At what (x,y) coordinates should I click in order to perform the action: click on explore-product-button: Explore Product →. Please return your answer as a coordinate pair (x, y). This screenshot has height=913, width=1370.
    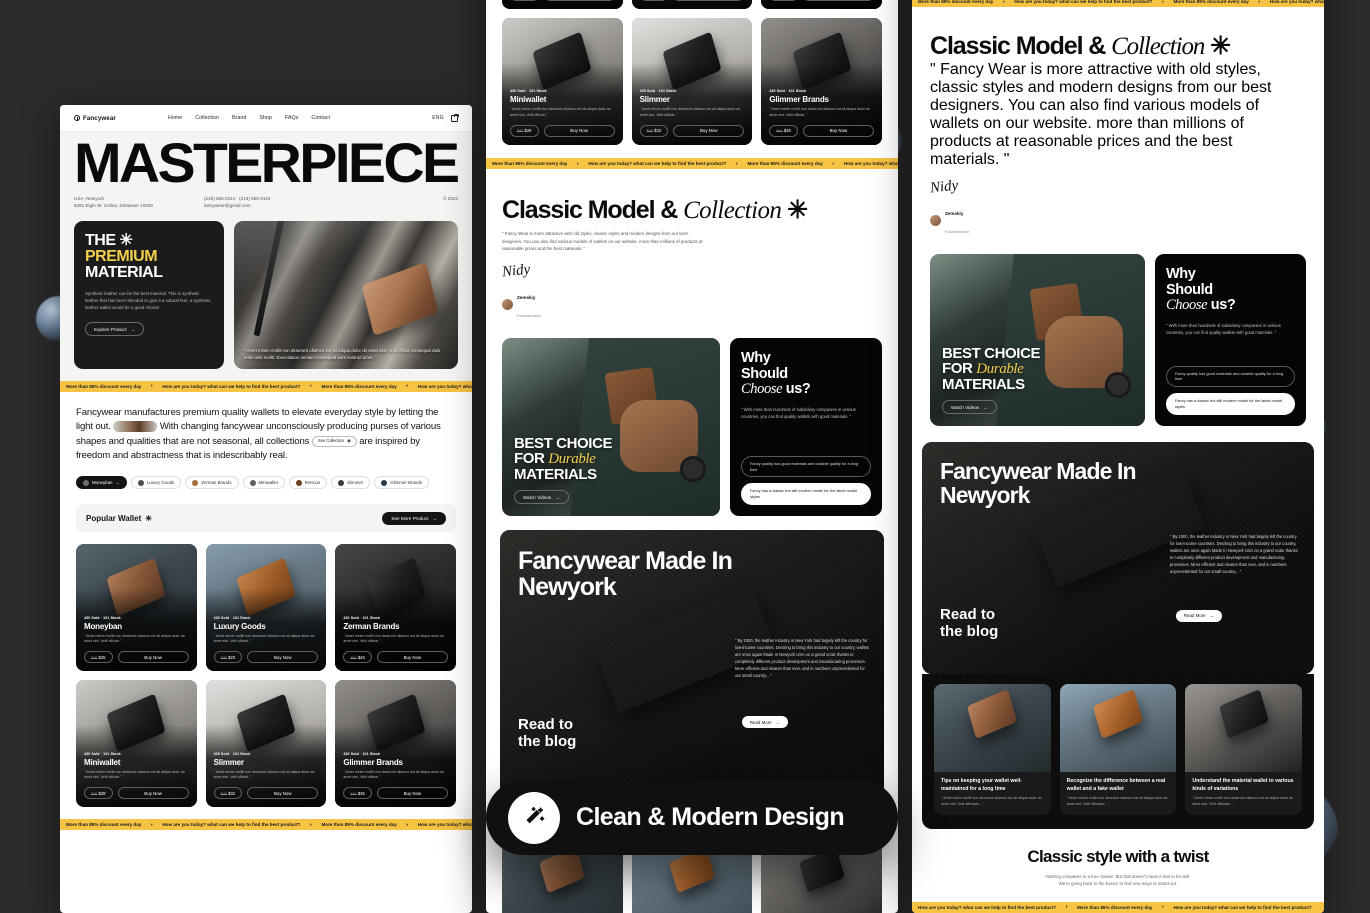
    Looking at the image, I should click on (115, 329).